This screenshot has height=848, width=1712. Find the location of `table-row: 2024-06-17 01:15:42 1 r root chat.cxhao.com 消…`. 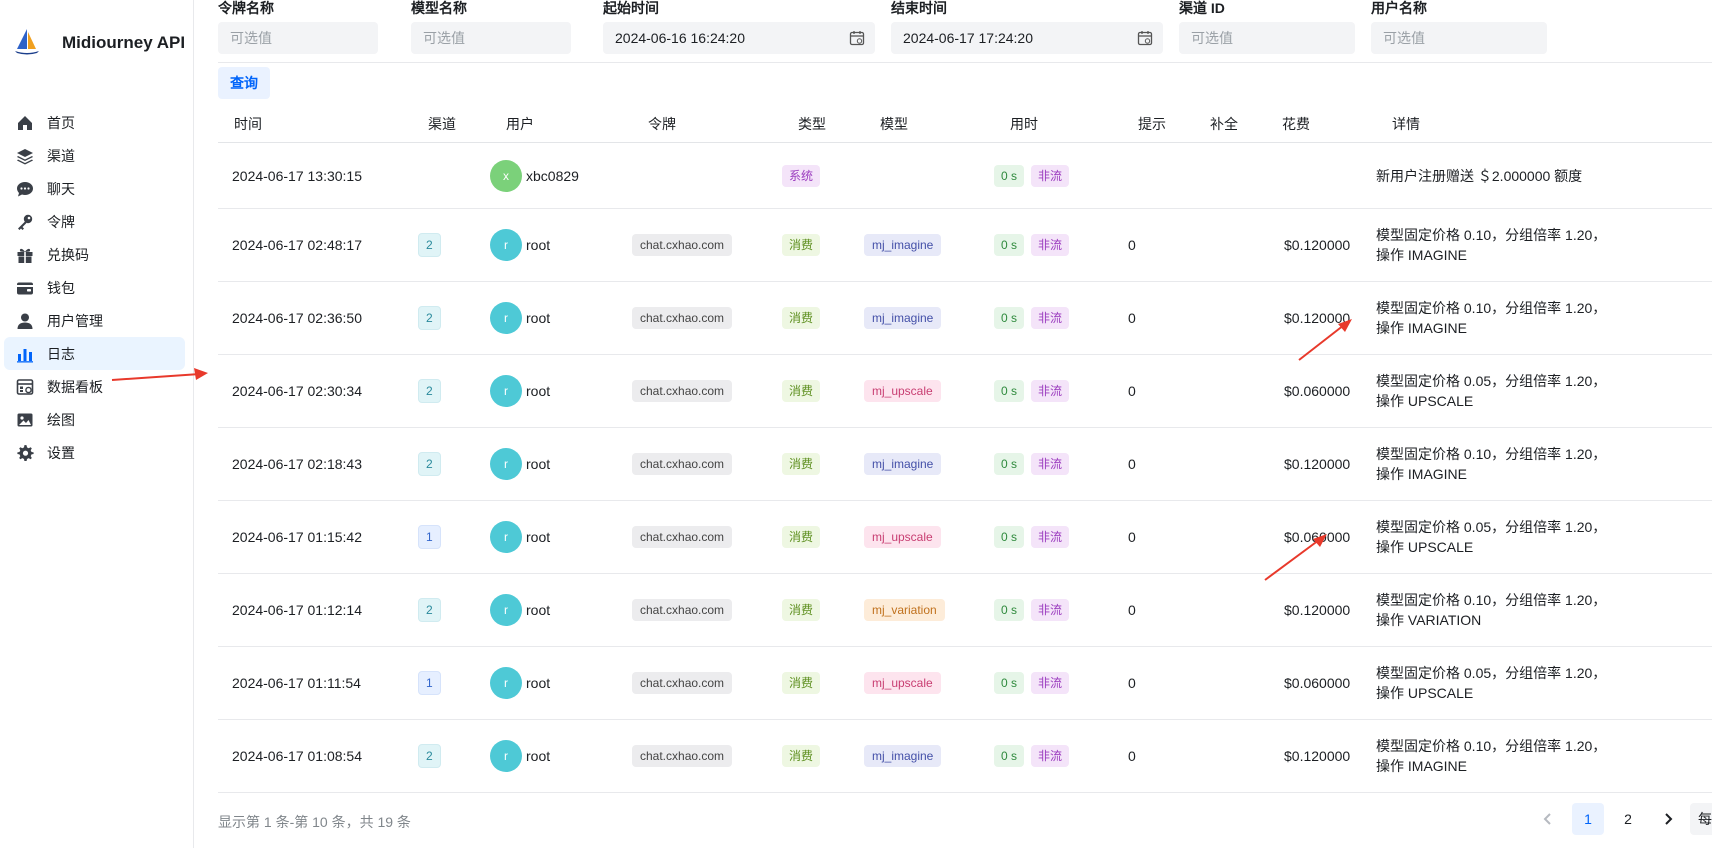

table-row: 2024-06-17 01:15:42 1 r root chat.cxhao.com 消… is located at coordinates (965, 537).